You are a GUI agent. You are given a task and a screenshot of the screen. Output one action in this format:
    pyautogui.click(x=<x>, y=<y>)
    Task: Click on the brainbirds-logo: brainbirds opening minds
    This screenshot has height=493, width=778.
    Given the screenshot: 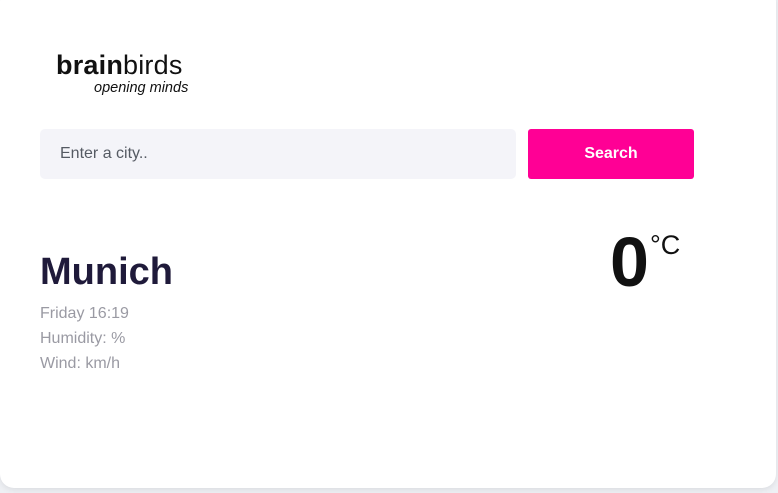 What is the action you would take?
    pyautogui.click(x=126, y=76)
    